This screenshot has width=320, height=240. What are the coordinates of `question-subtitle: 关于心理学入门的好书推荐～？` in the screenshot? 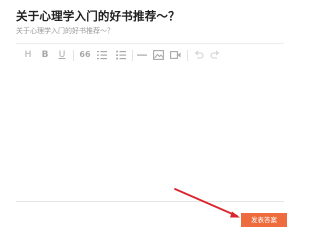 It's located at (65, 31).